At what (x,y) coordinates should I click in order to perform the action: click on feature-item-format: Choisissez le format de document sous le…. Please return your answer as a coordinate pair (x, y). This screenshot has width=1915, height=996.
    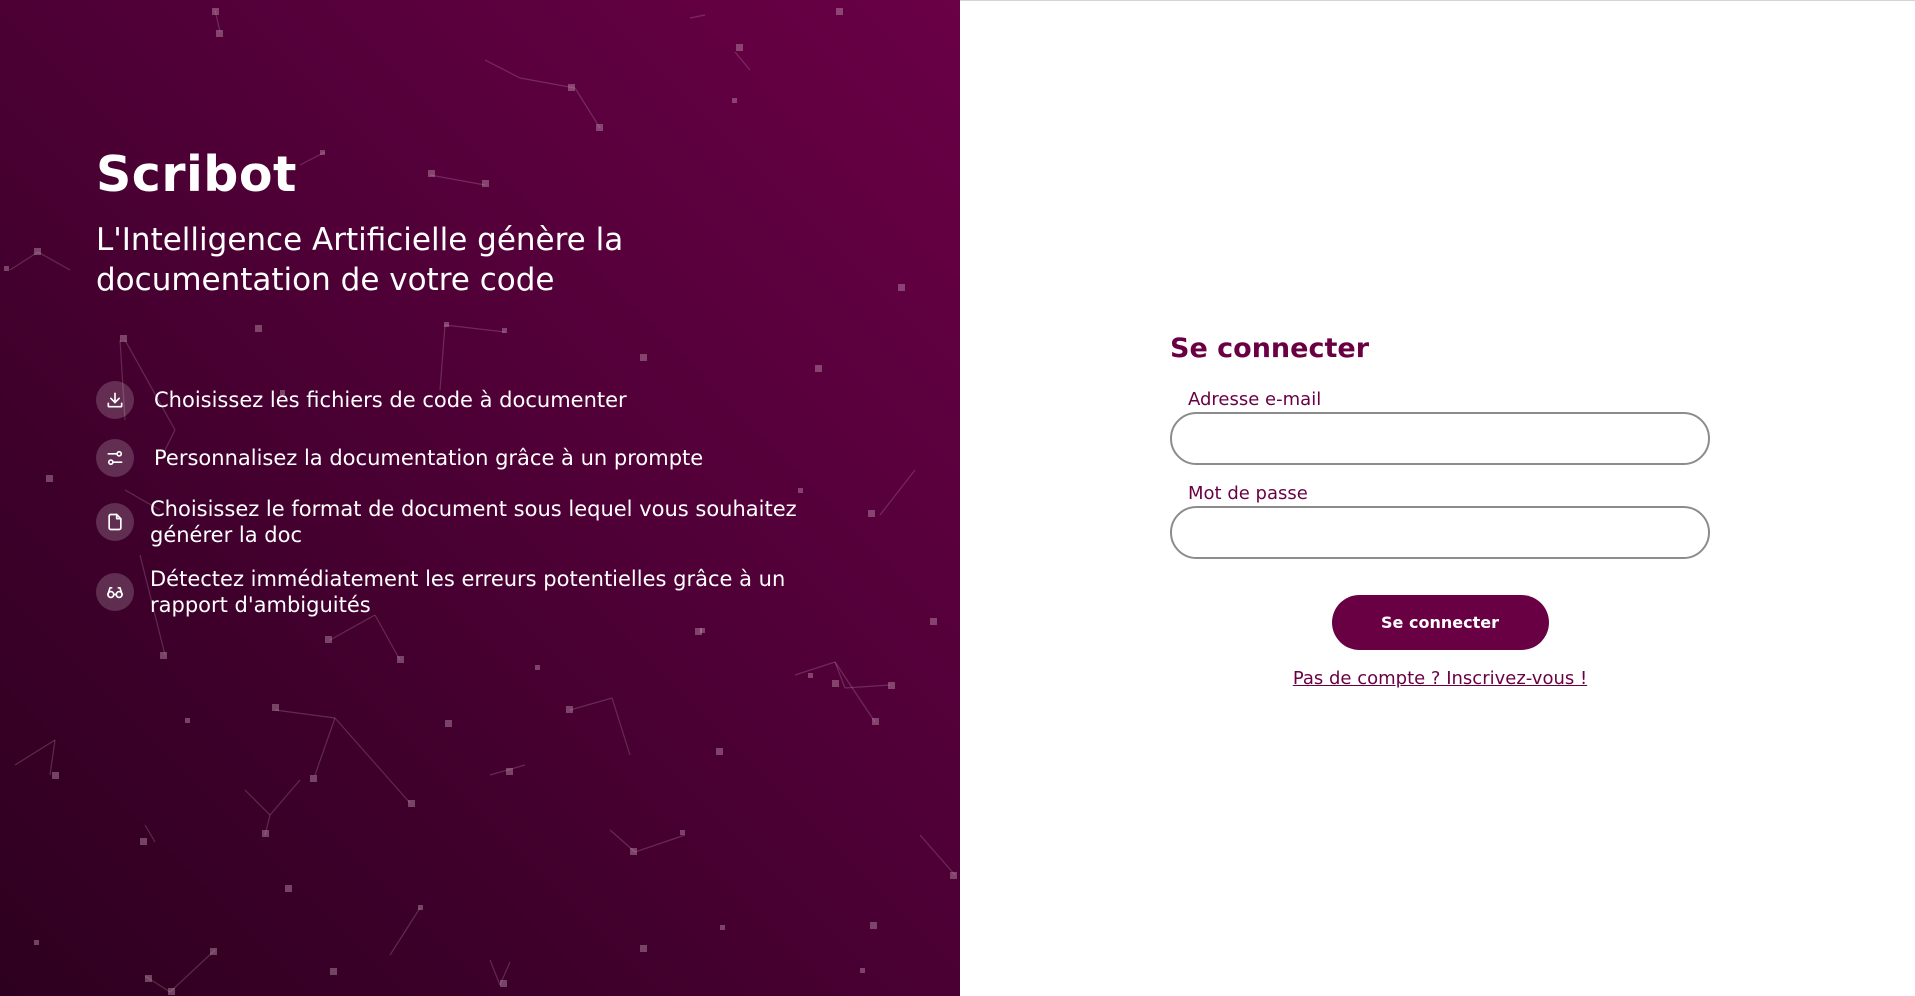
    Looking at the image, I should click on (476, 522).